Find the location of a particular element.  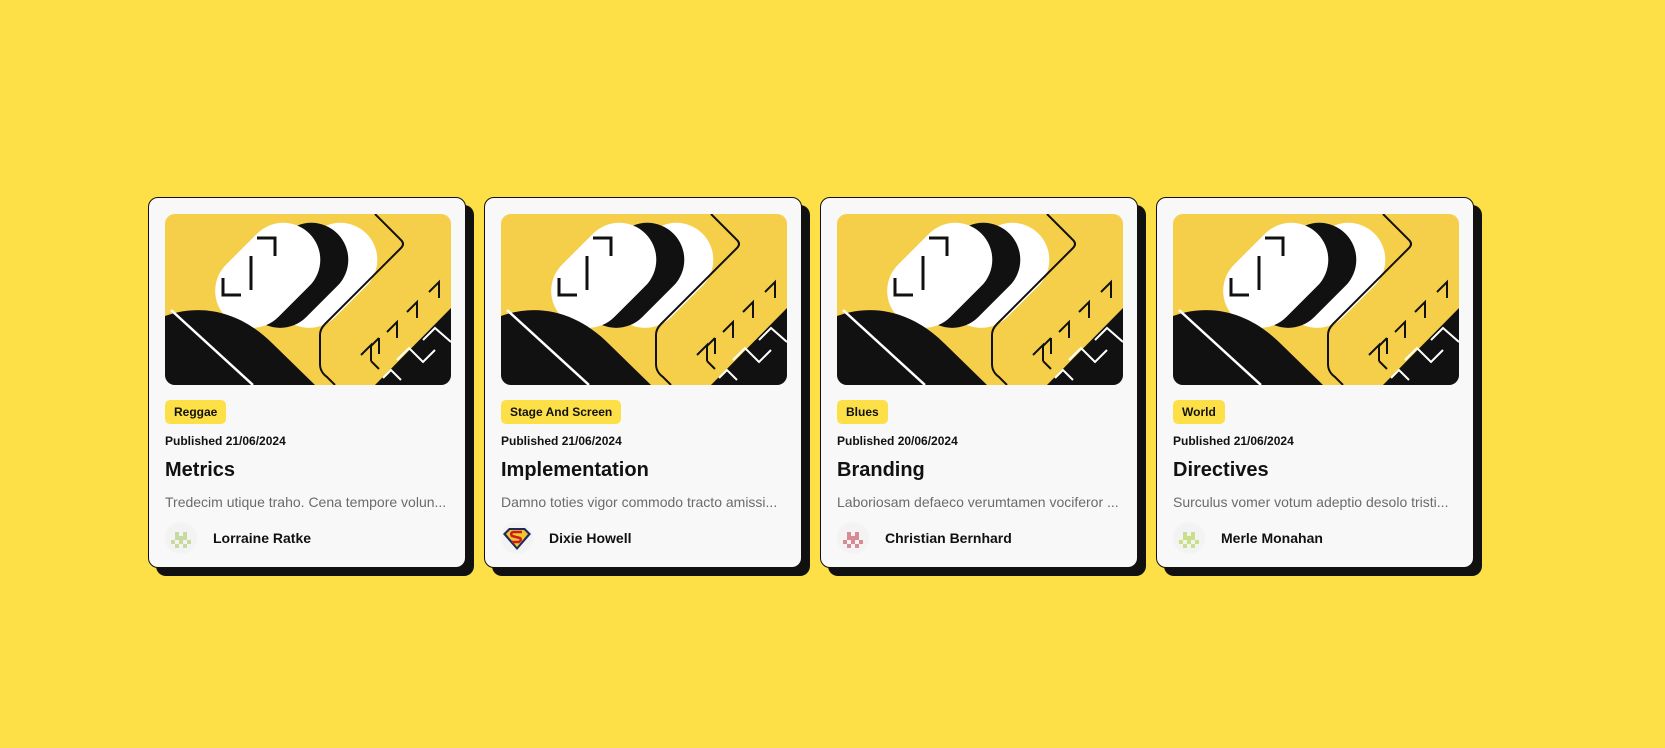

published-date-value: 20/06/2024 is located at coordinates (927, 441).